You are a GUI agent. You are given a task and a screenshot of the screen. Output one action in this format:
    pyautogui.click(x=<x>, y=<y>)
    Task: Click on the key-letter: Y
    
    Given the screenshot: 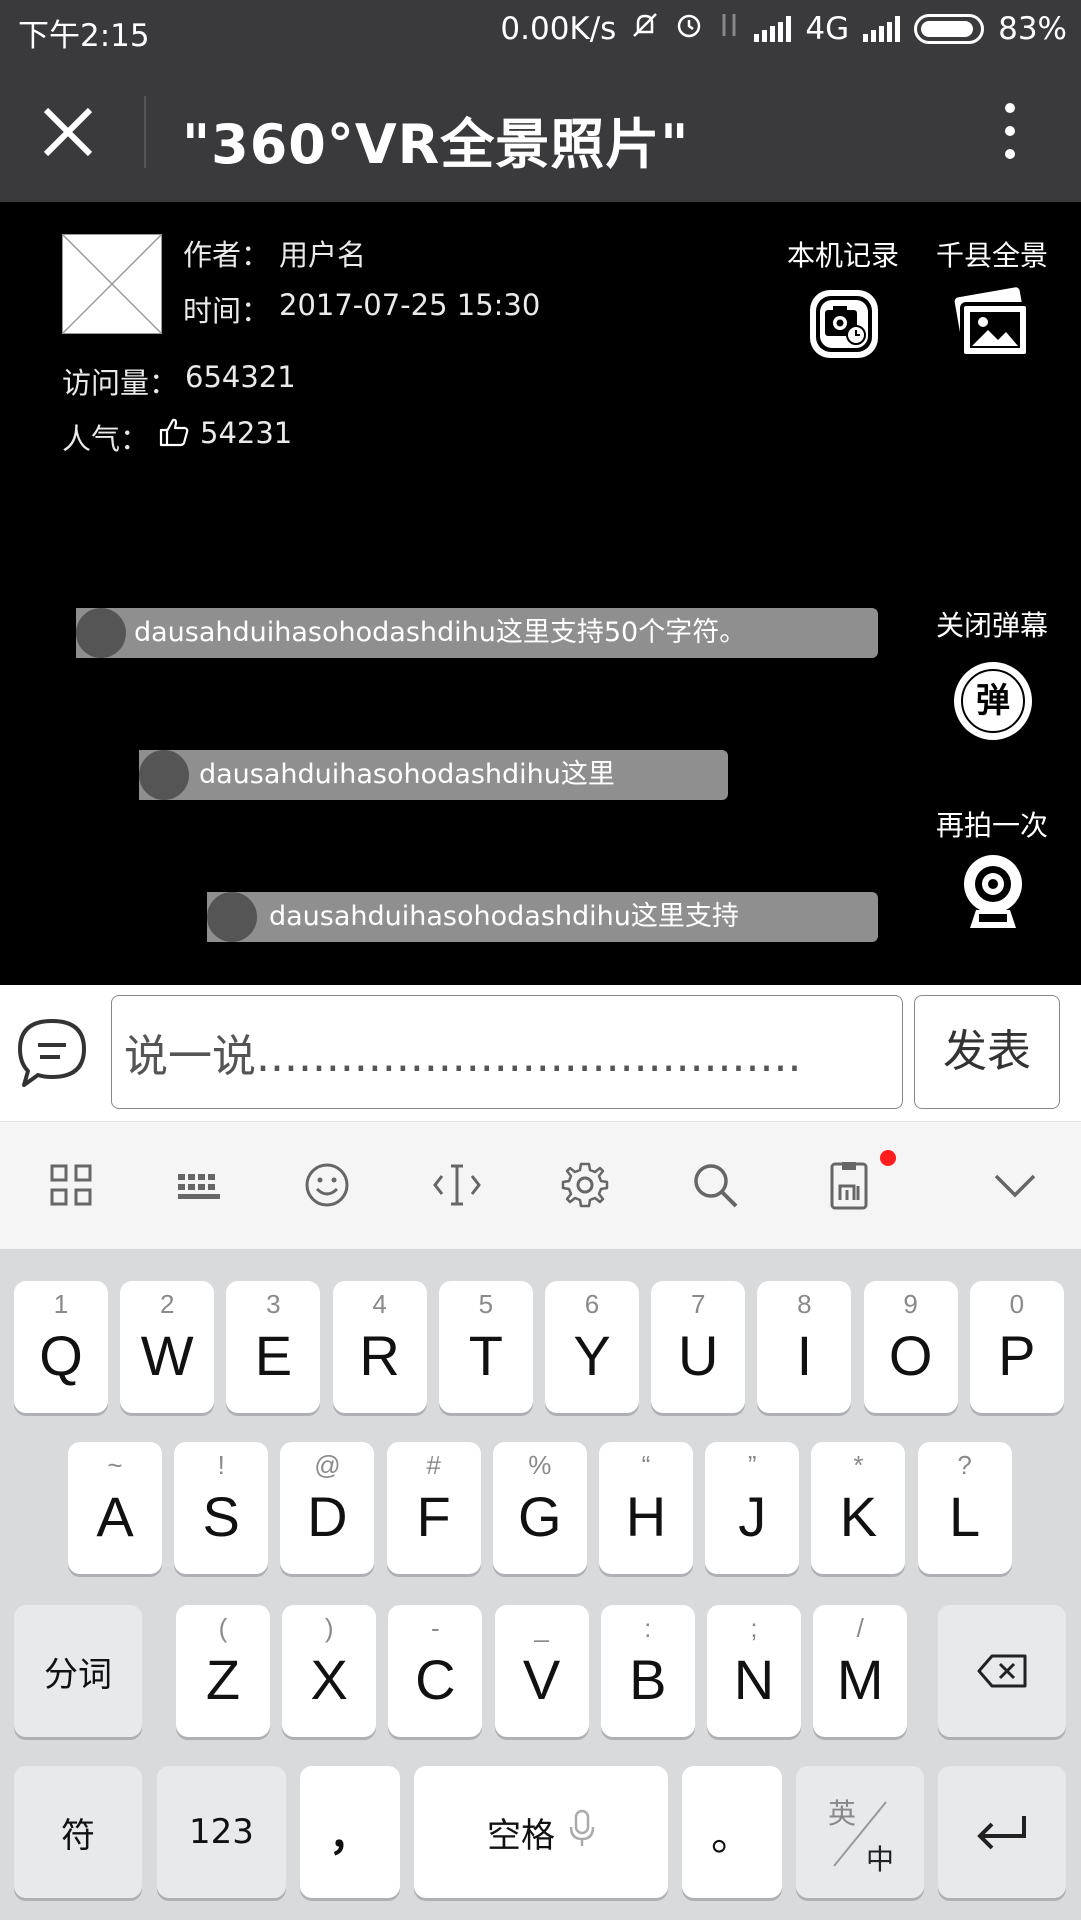 What is the action you would take?
    pyautogui.click(x=592, y=1355)
    